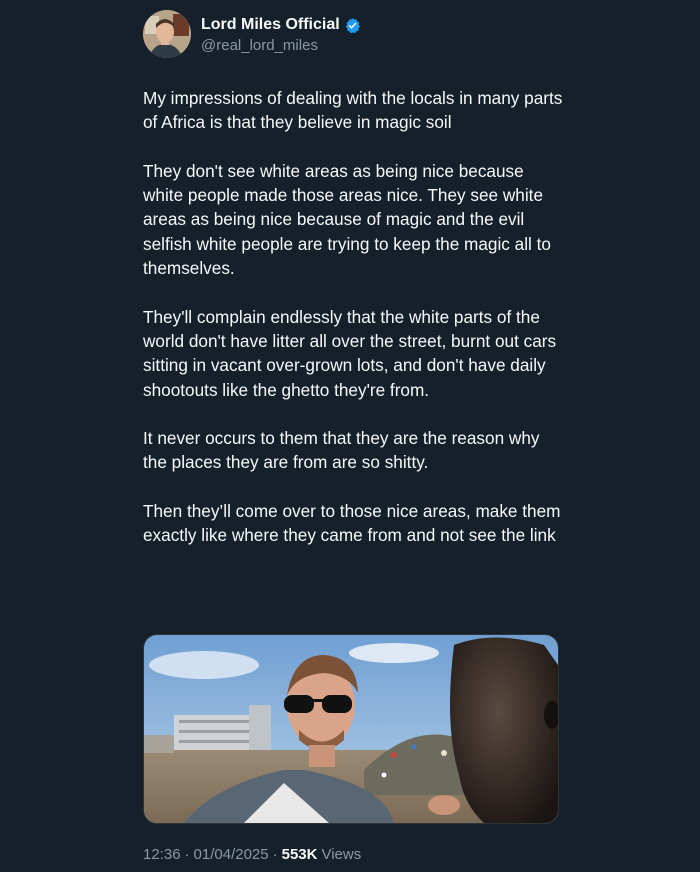 The height and width of the screenshot is (872, 700). Describe the element at coordinates (352, 25) in the screenshot. I see `verified-badge-icon` at that location.